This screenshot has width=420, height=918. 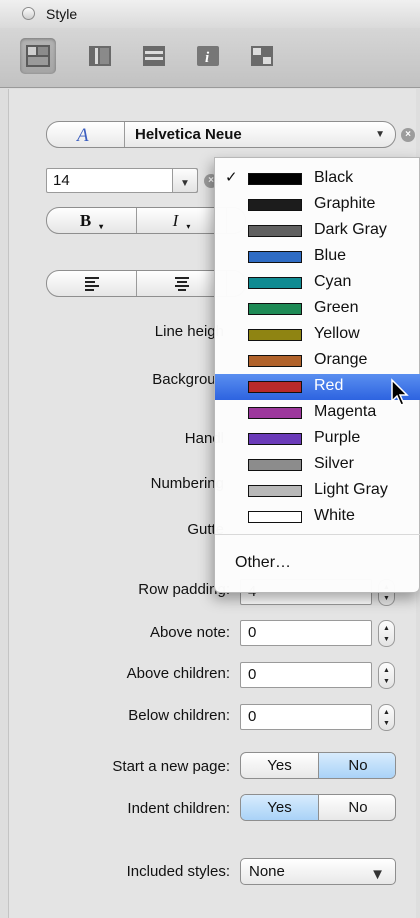 I want to click on menu-item-black: ✓ Black, so click(x=317, y=179).